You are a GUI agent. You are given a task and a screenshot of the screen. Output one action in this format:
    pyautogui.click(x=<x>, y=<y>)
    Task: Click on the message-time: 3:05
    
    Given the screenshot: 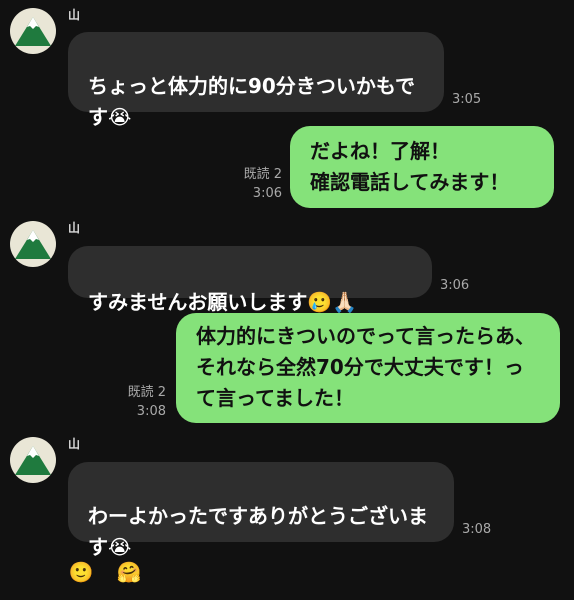 What is the action you would take?
    pyautogui.click(x=467, y=99)
    